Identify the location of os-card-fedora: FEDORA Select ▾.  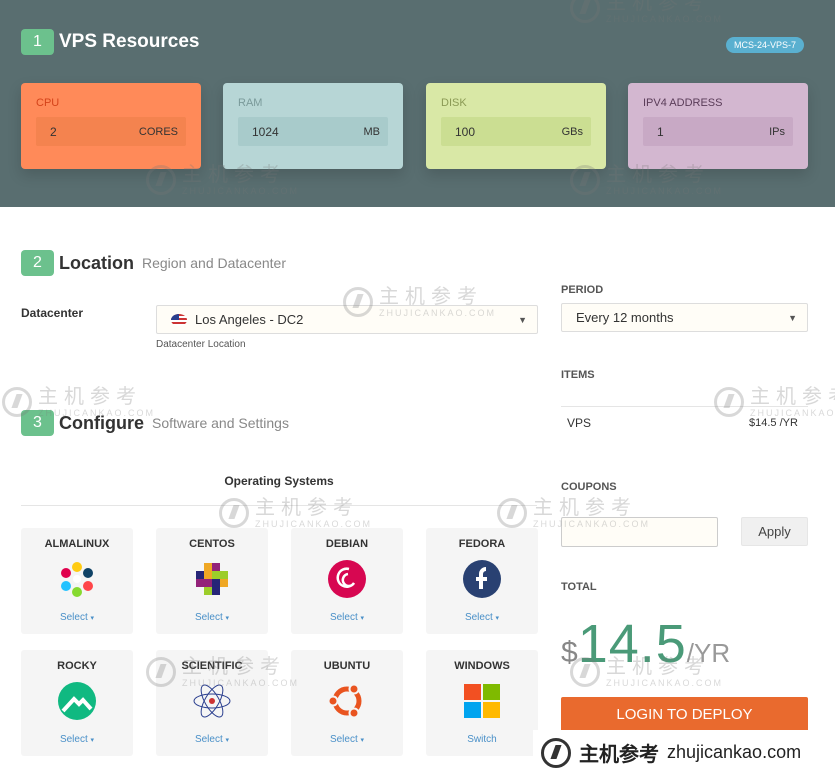
(482, 581).